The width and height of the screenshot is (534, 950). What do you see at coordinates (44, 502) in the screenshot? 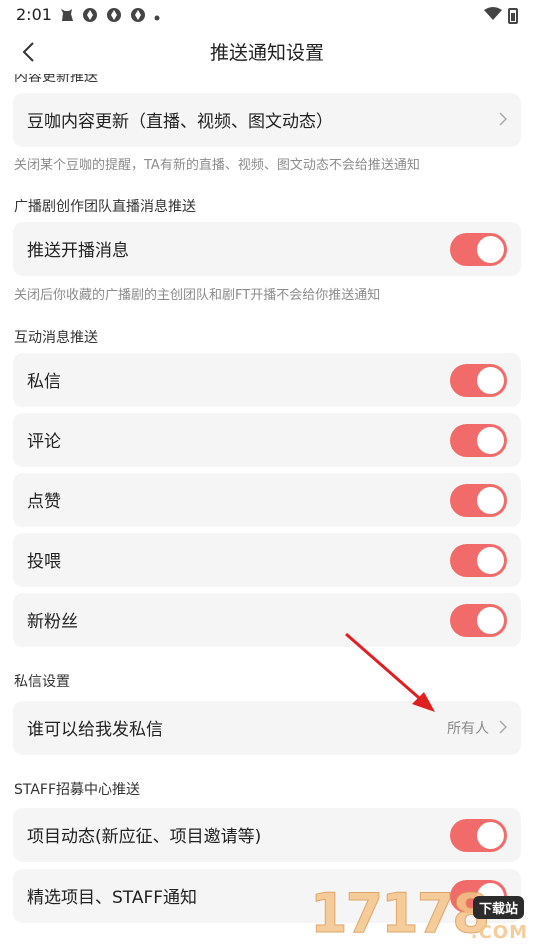
I see `like-notify-label: 点赞` at bounding box center [44, 502].